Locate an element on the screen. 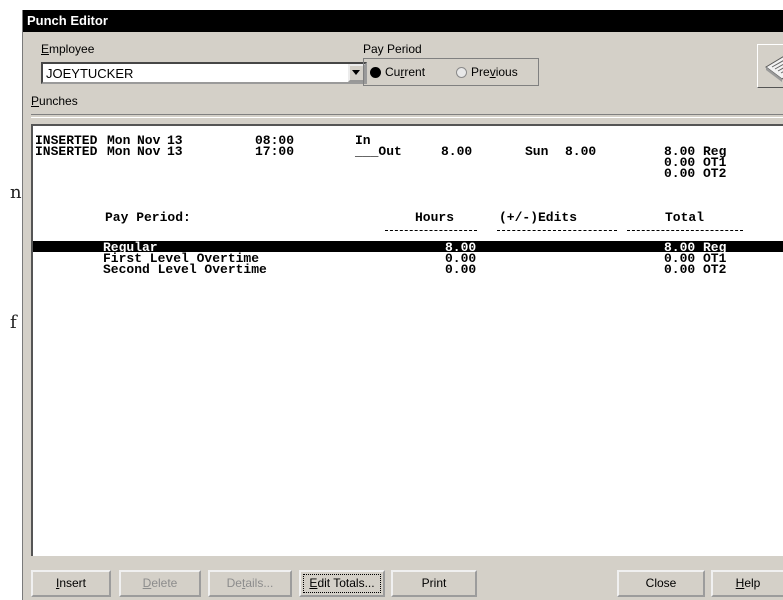 This screenshot has width=783, height=600. punch-total: 0.00 OT2 is located at coordinates (695, 173).